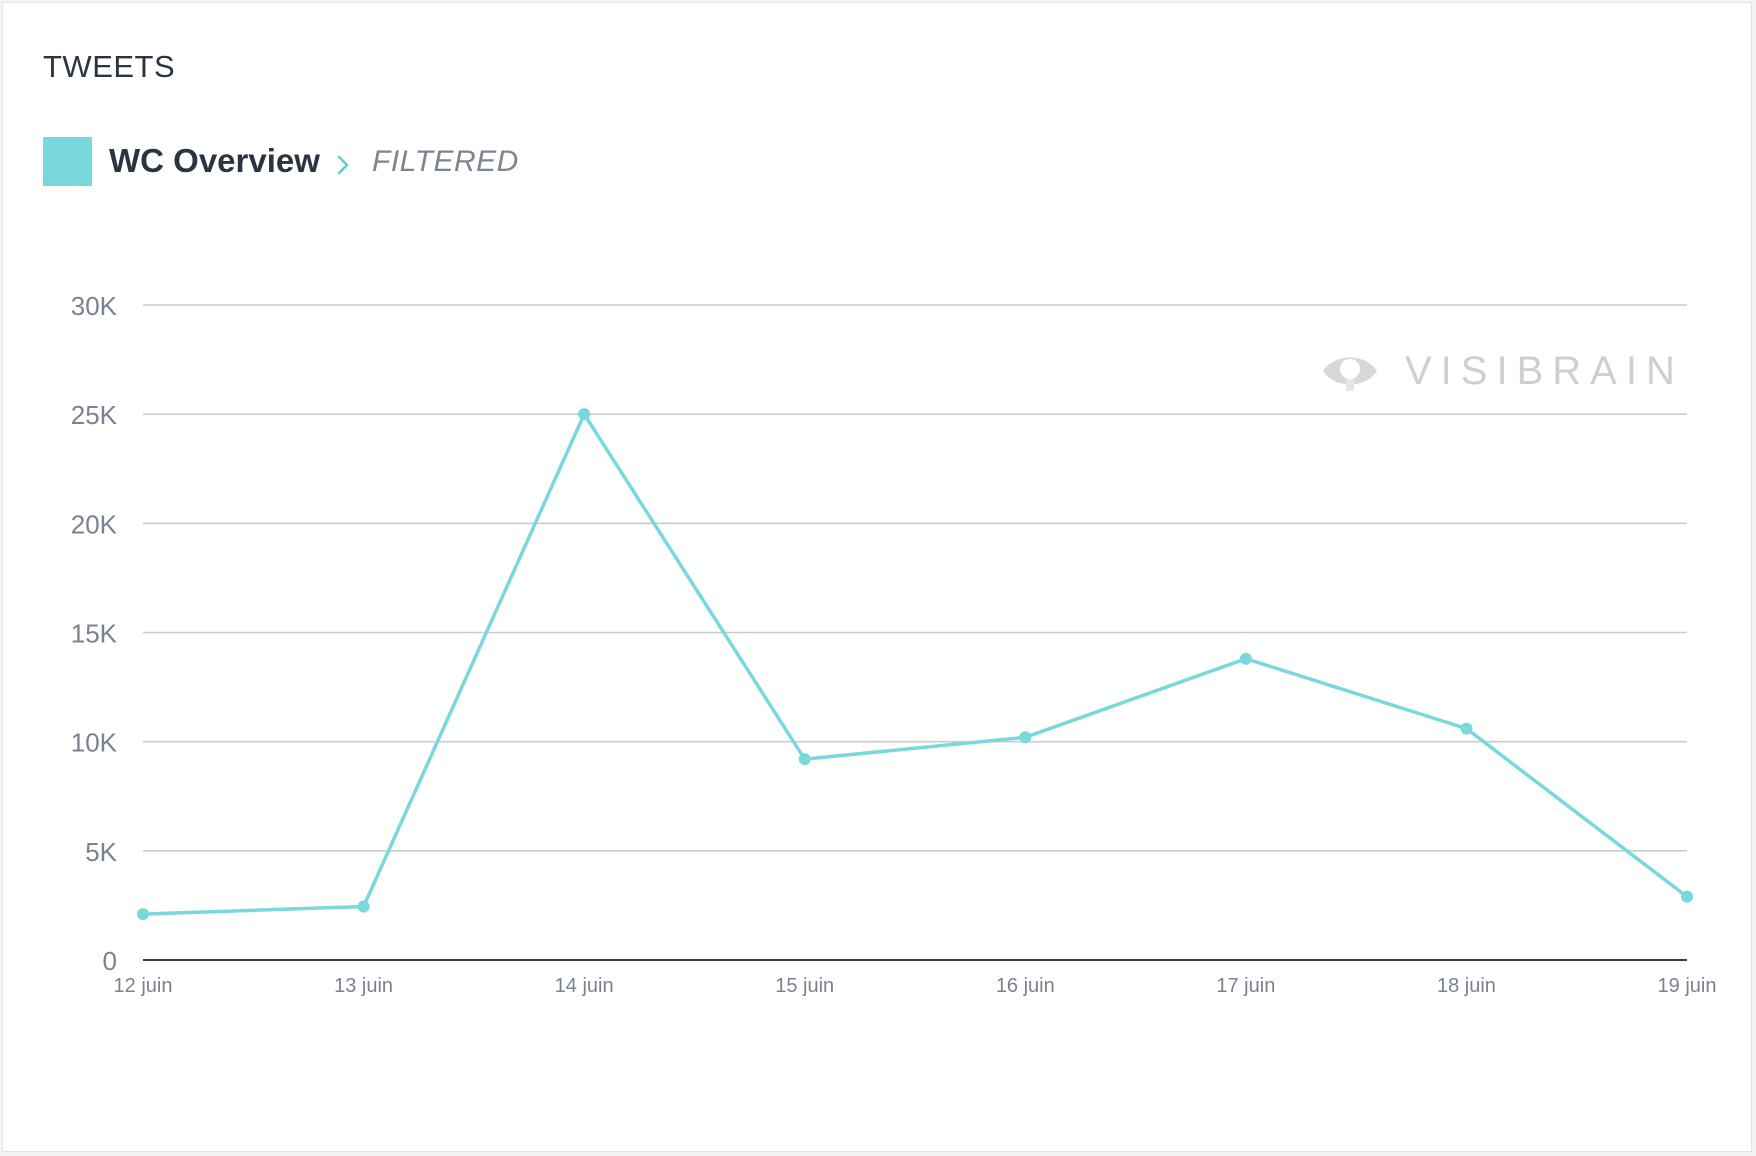 This screenshot has height=1156, width=1756. I want to click on x-tick-label: 17 juin, so click(1245, 986).